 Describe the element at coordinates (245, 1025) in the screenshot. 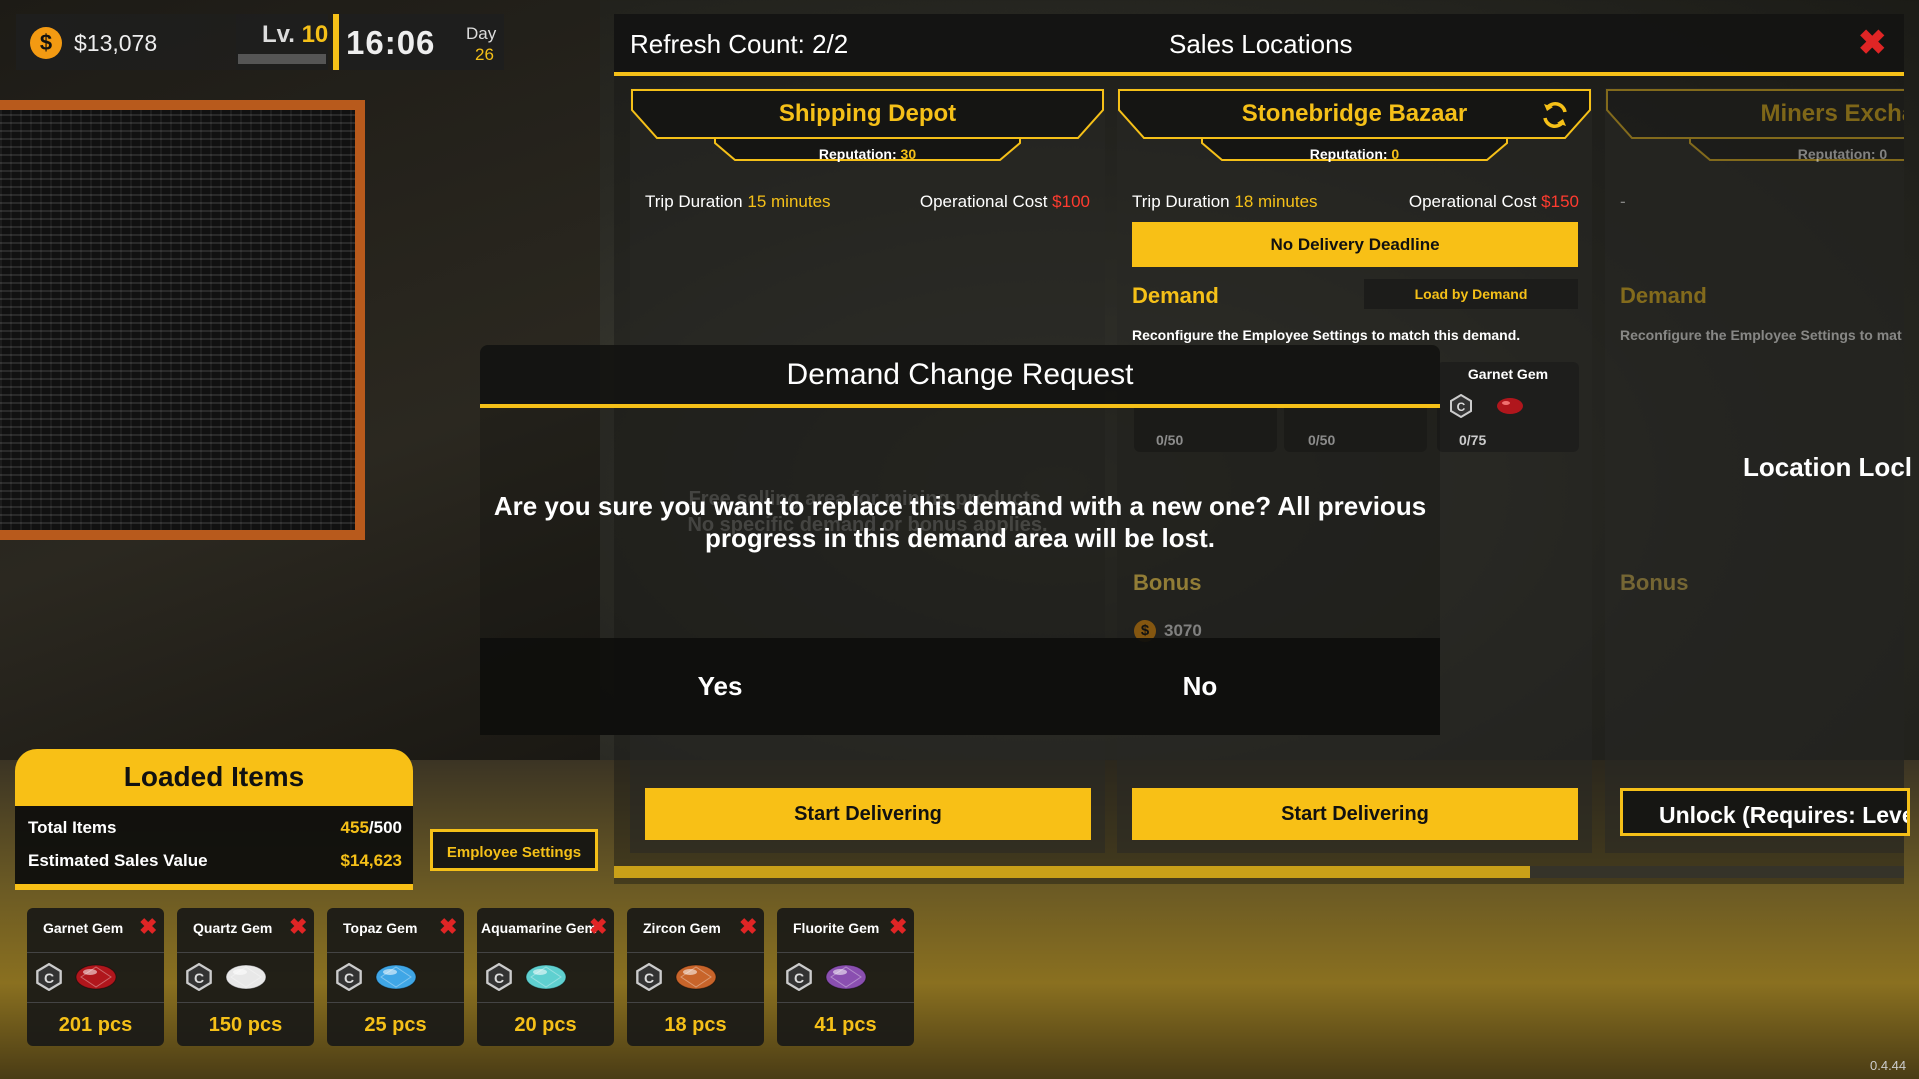

I see `gem-quantity: 150 pcs` at that location.